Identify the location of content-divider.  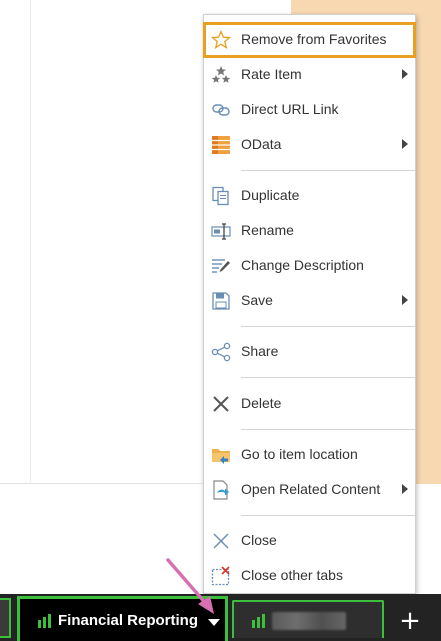
(30, 242).